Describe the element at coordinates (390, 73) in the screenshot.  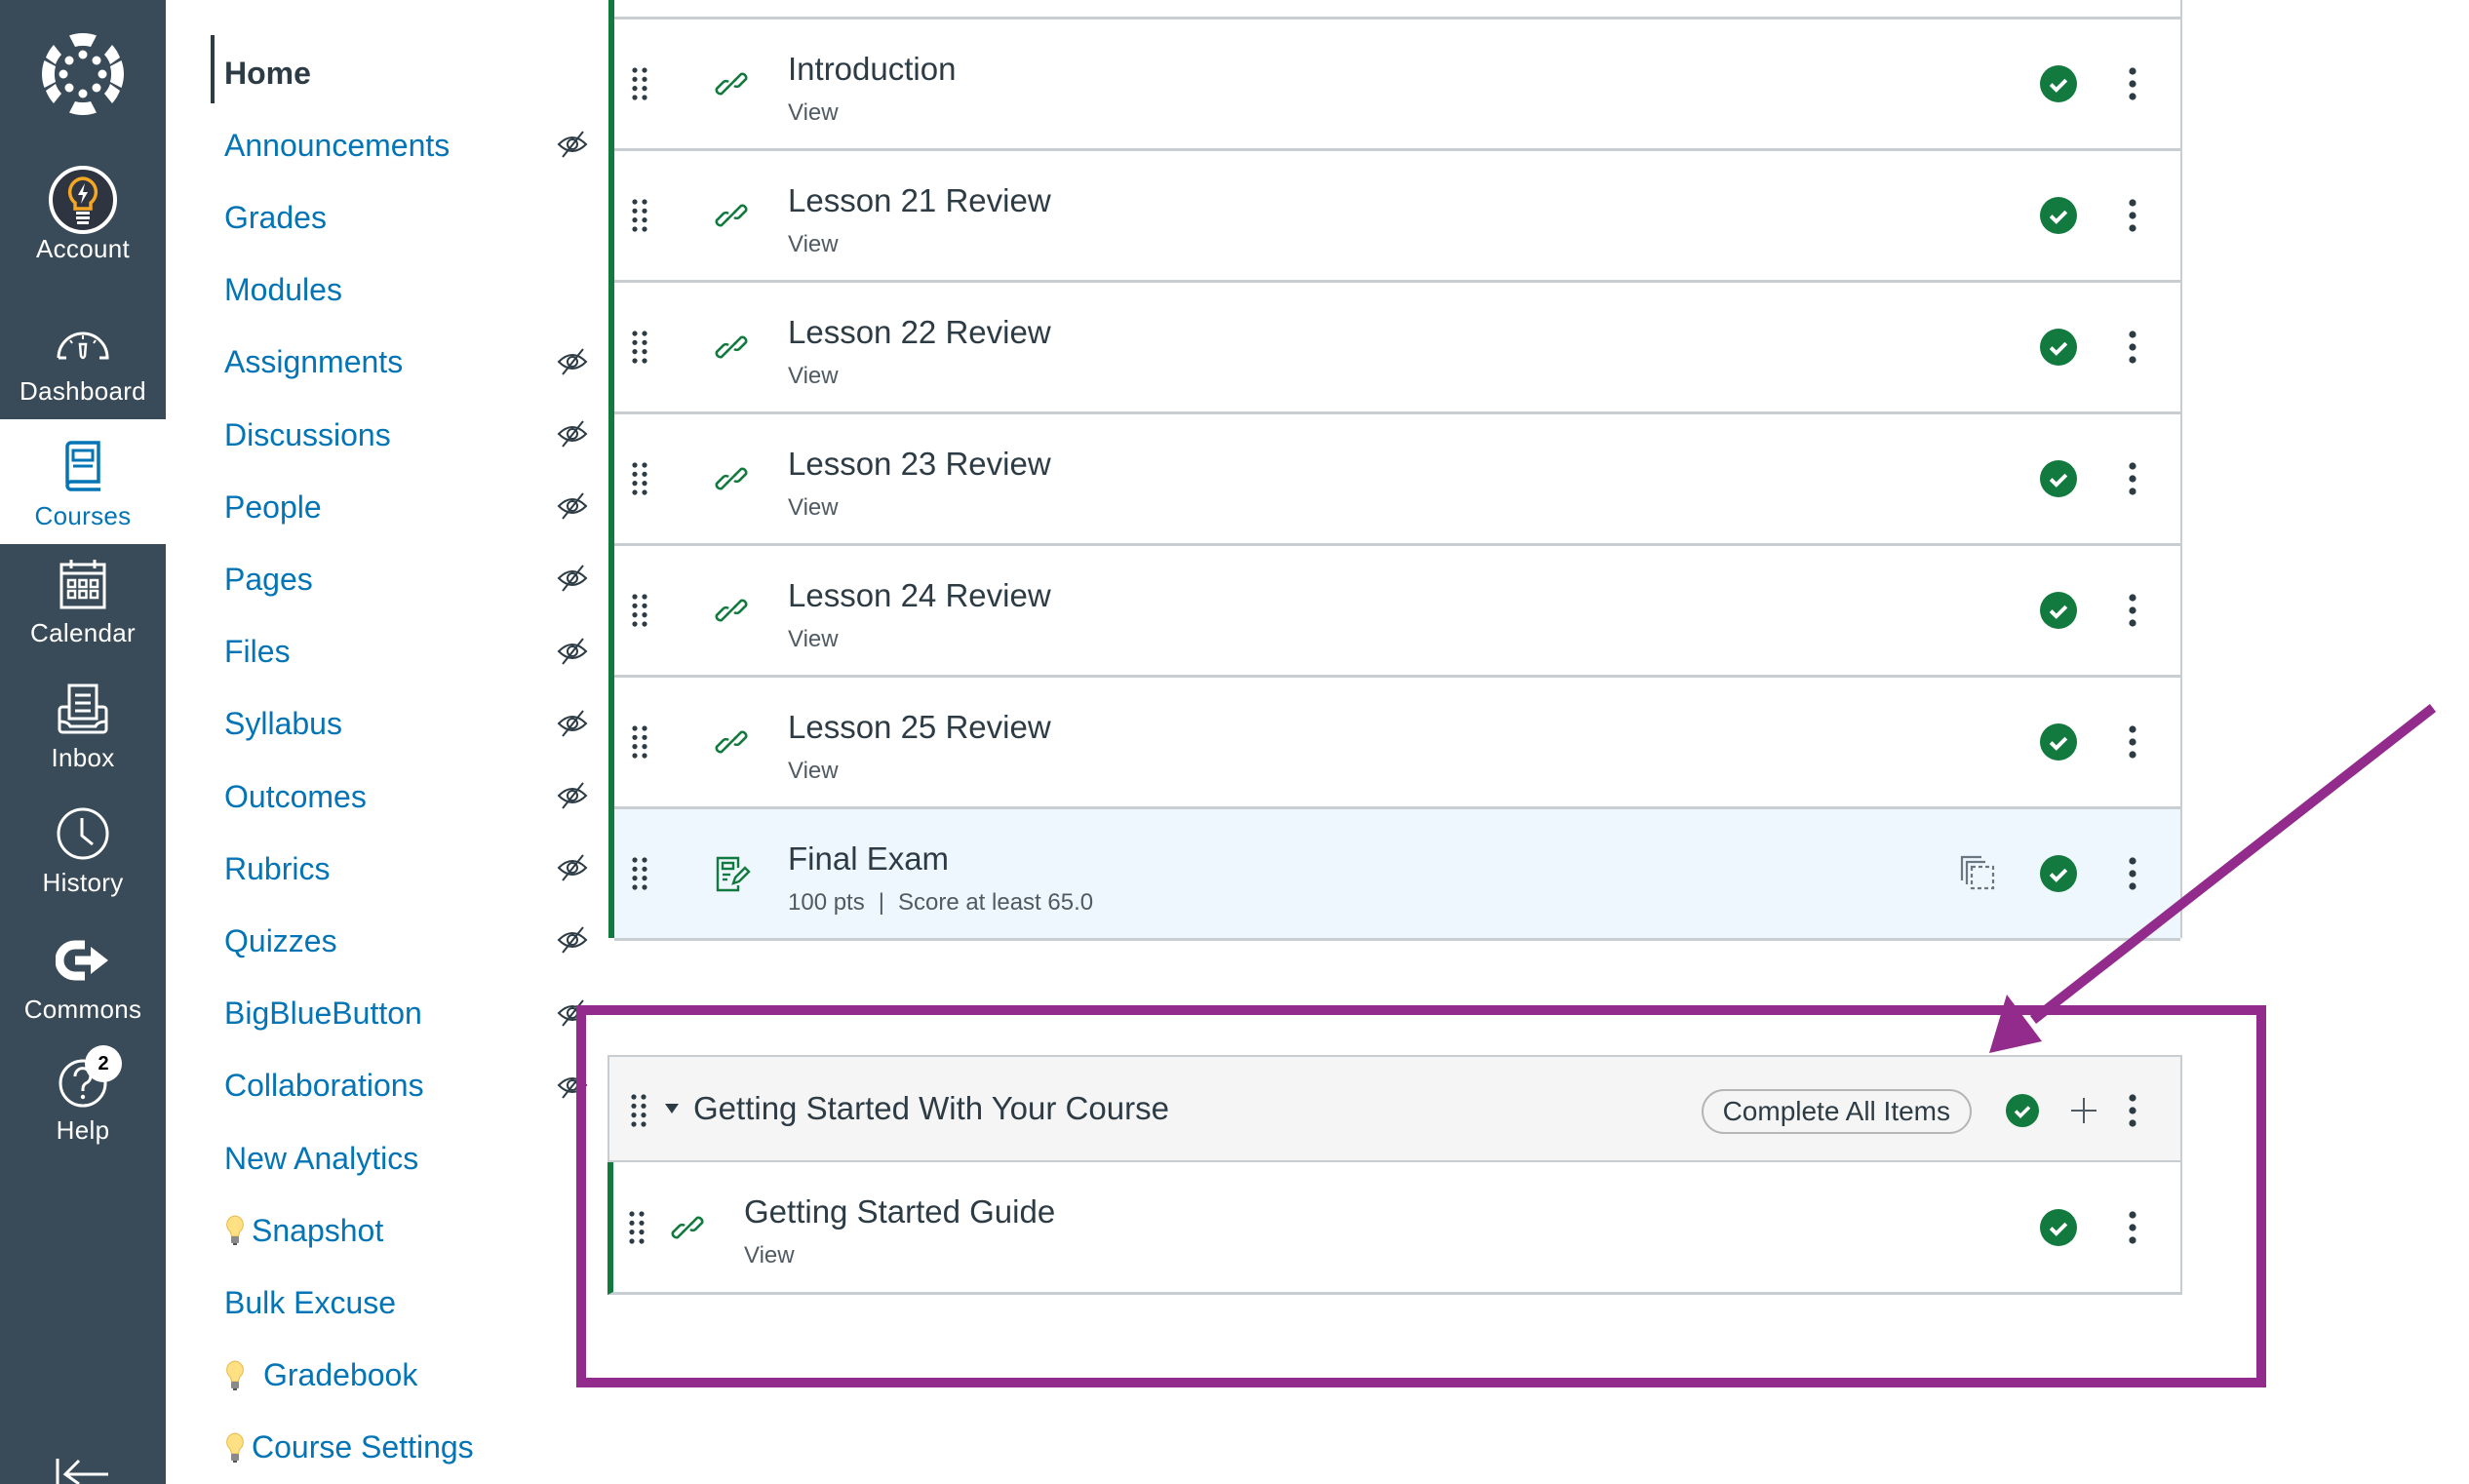
I see `course-nav-item-home: Home` at that location.